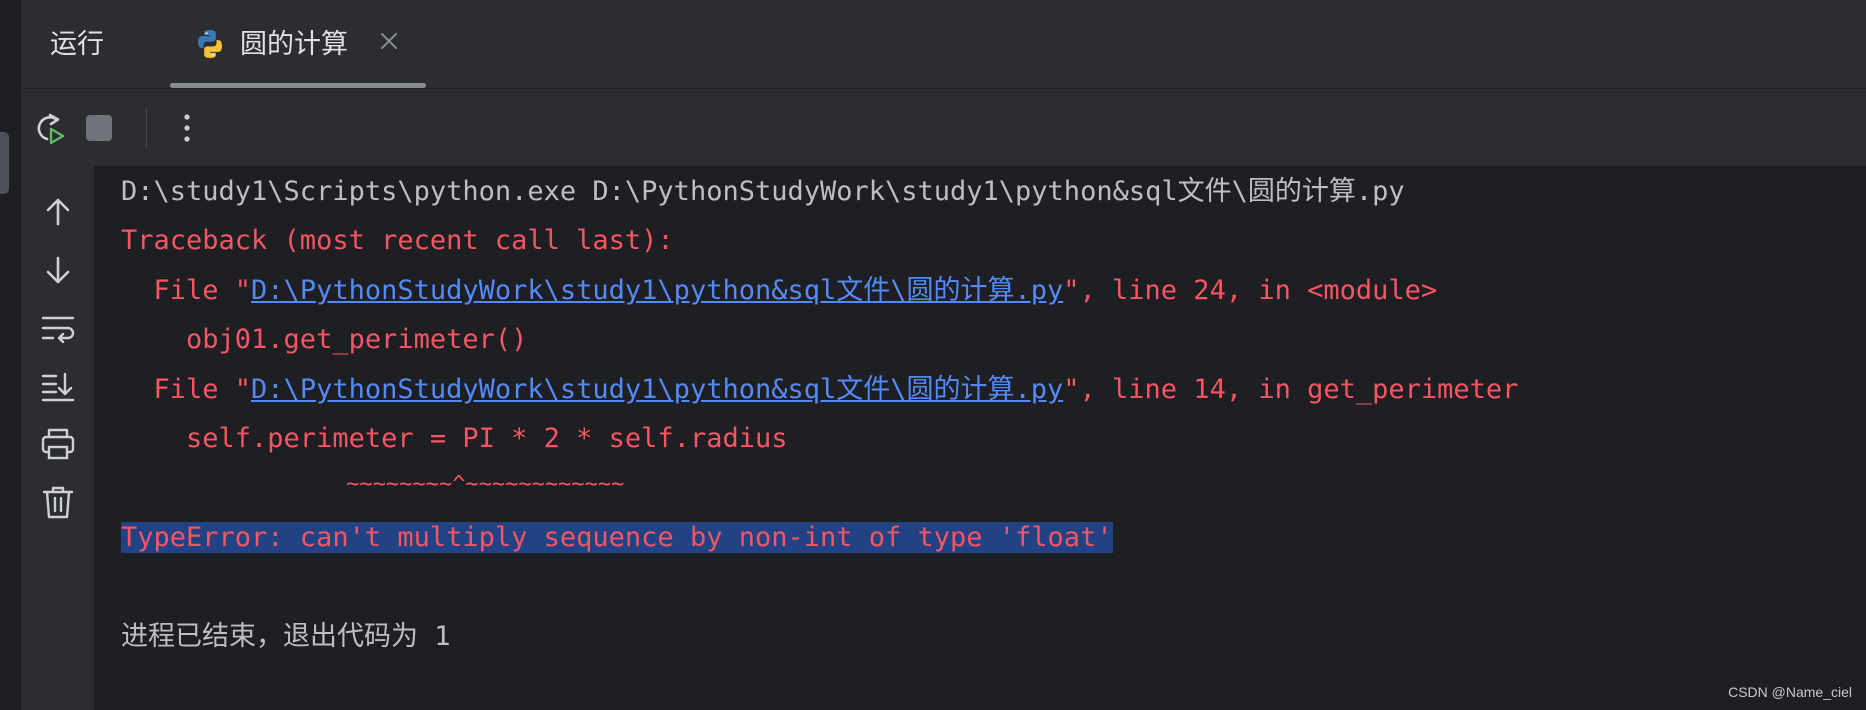 This screenshot has height=710, width=1866. What do you see at coordinates (454, 438) in the screenshot?
I see `traceback-code-2: self.perimeter = PI * 2 * self.radius` at bounding box center [454, 438].